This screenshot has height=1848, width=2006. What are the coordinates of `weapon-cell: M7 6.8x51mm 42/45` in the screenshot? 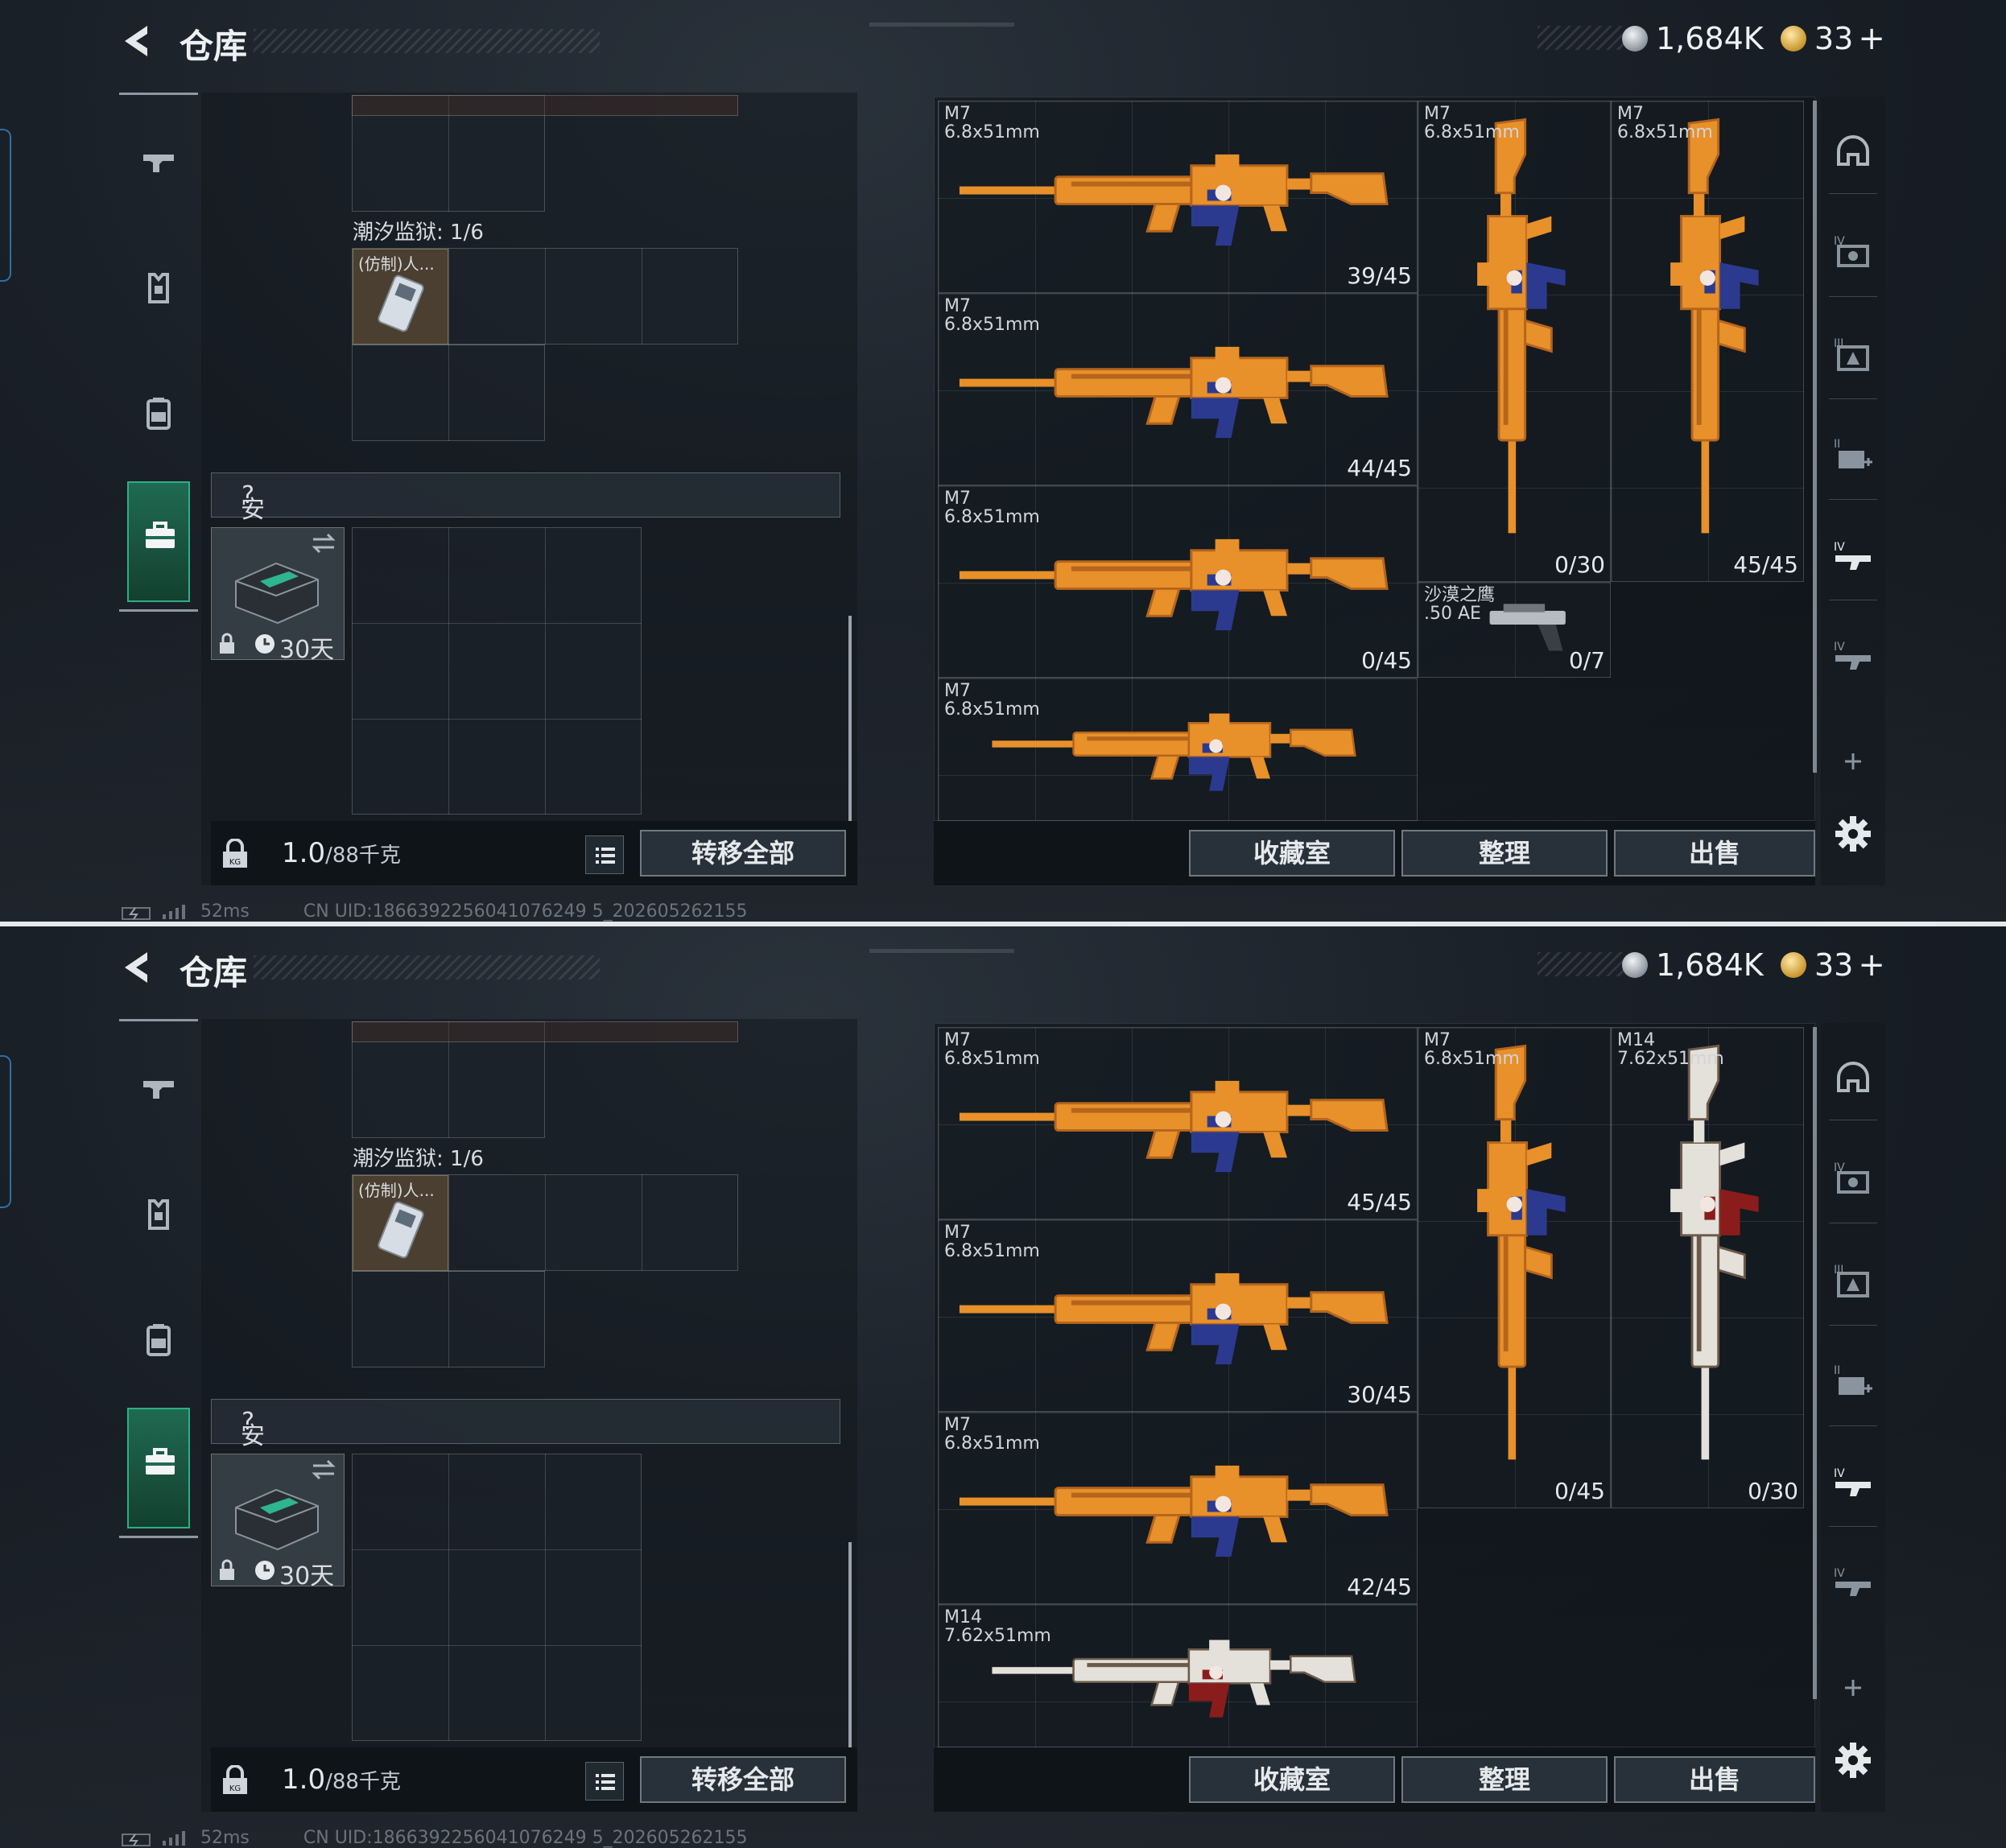 It's located at (1178, 1508).